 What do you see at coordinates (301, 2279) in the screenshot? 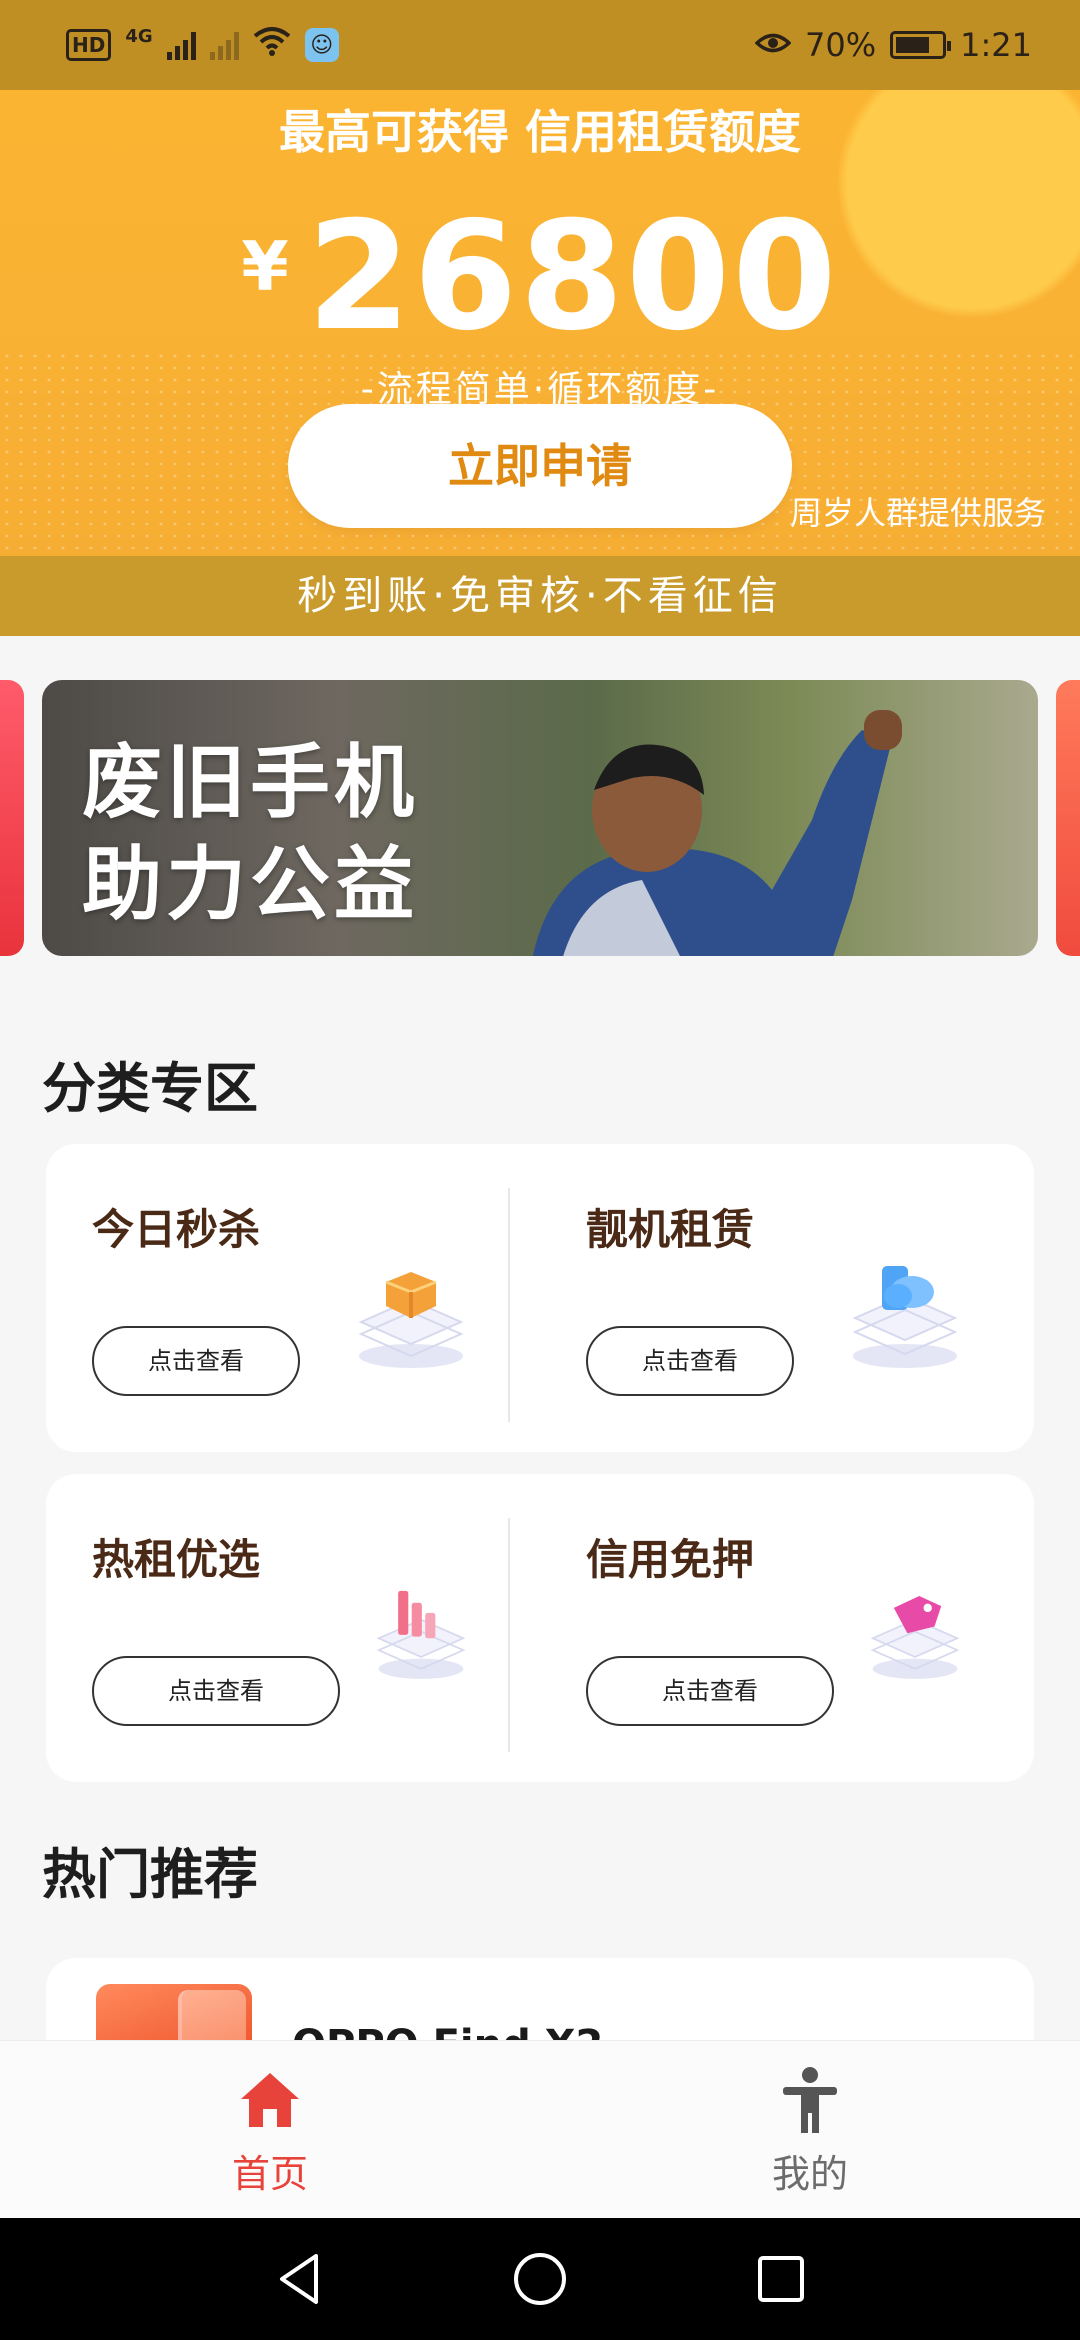
I see `back-icon` at bounding box center [301, 2279].